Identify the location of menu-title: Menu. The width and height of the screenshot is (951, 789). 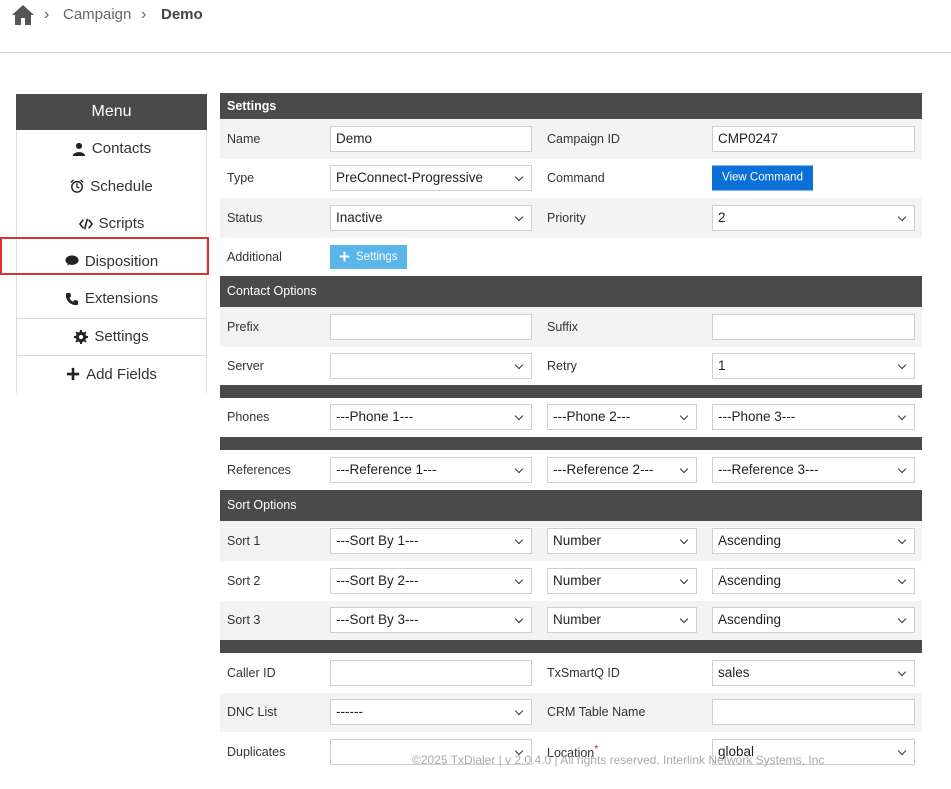
(111, 112).